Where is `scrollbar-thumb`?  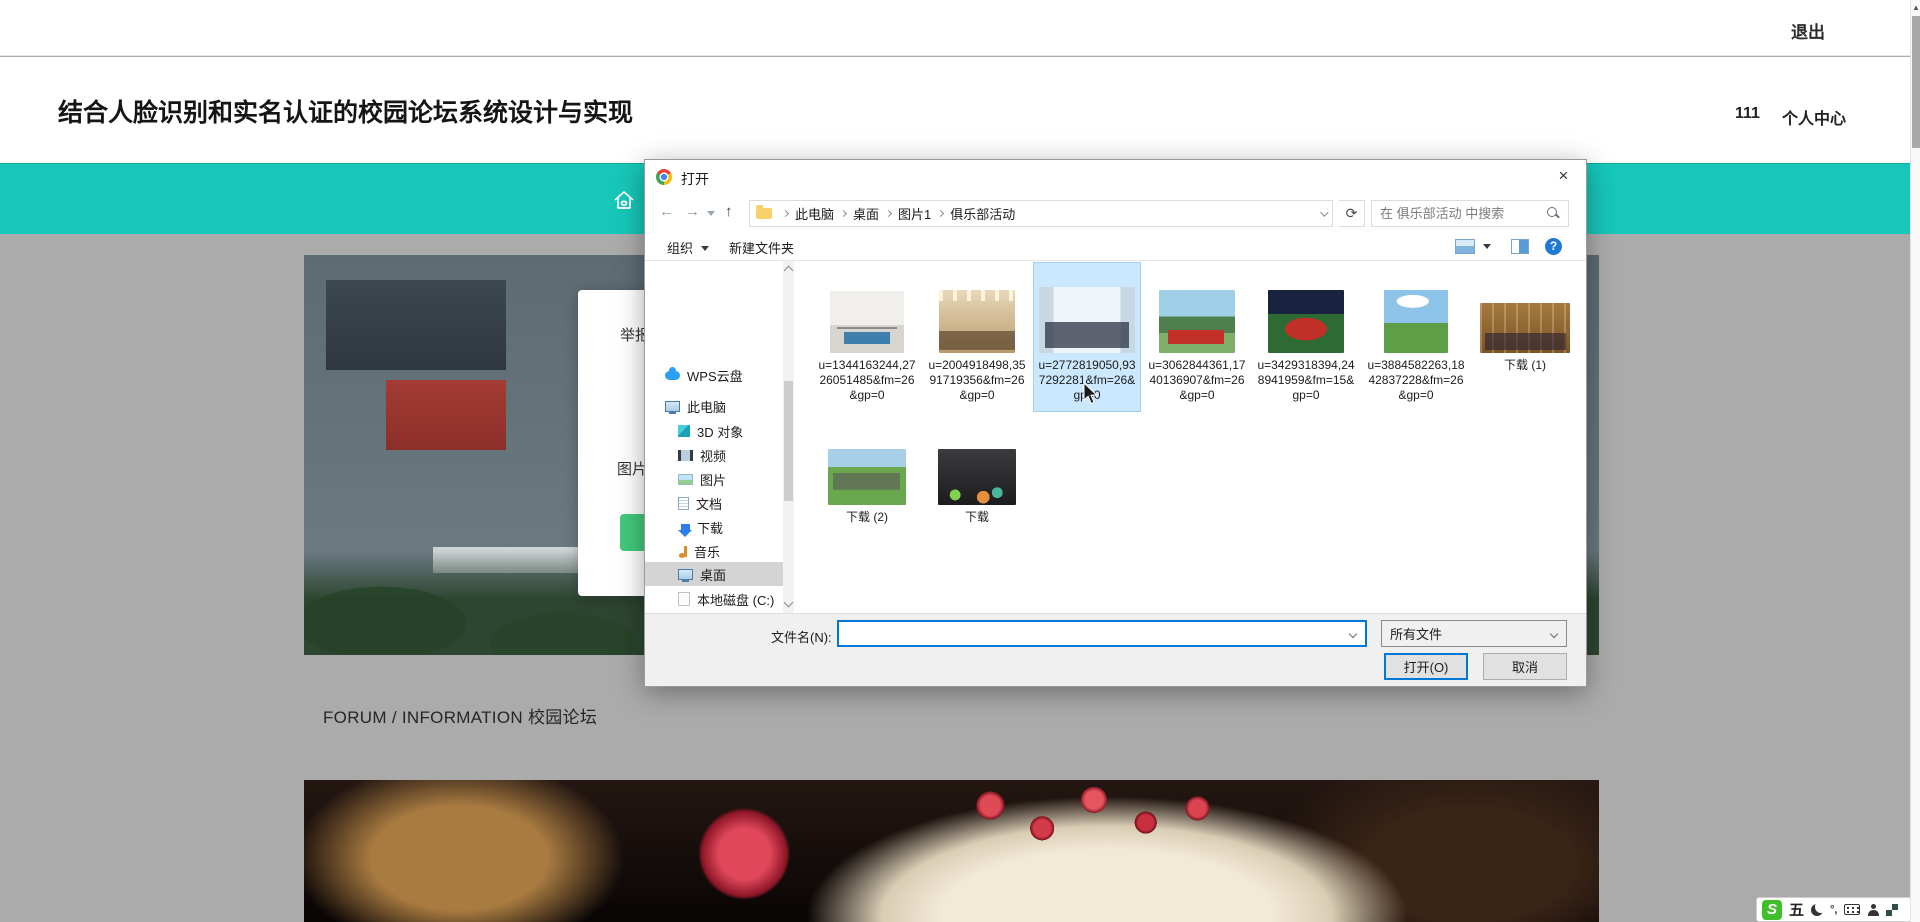 scrollbar-thumb is located at coordinates (1916, 82).